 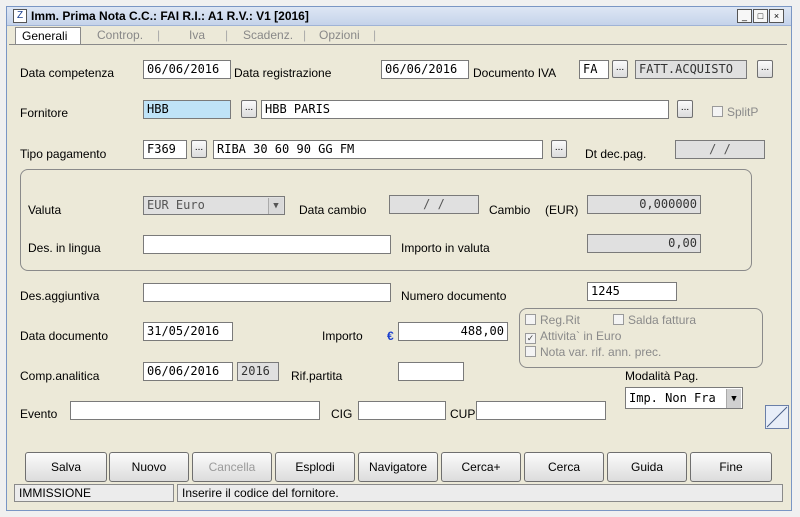 I want to click on salva-button: Salva, so click(x=66, y=467).